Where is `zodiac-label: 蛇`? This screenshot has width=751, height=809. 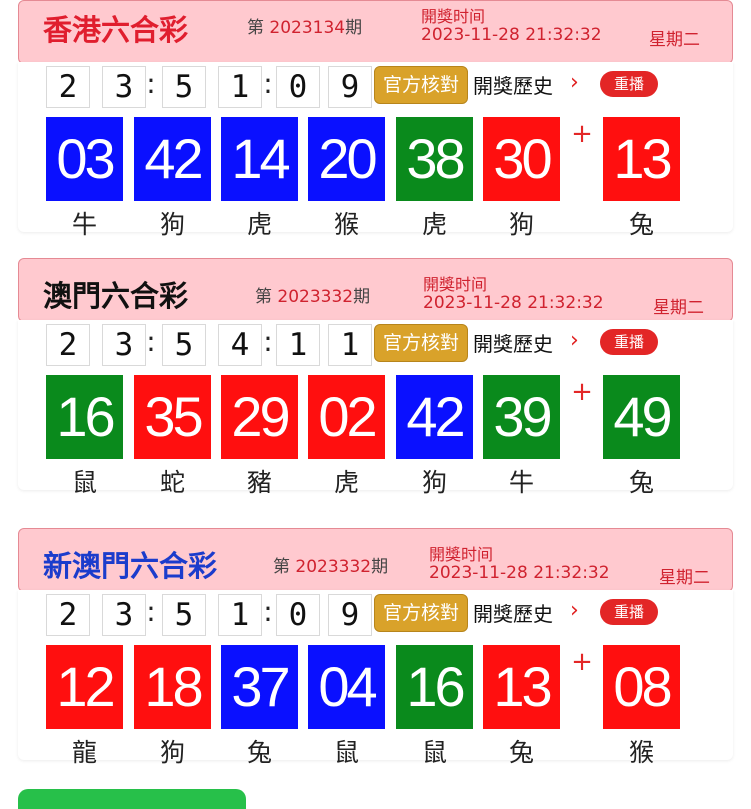 zodiac-label: 蛇 is located at coordinates (172, 482).